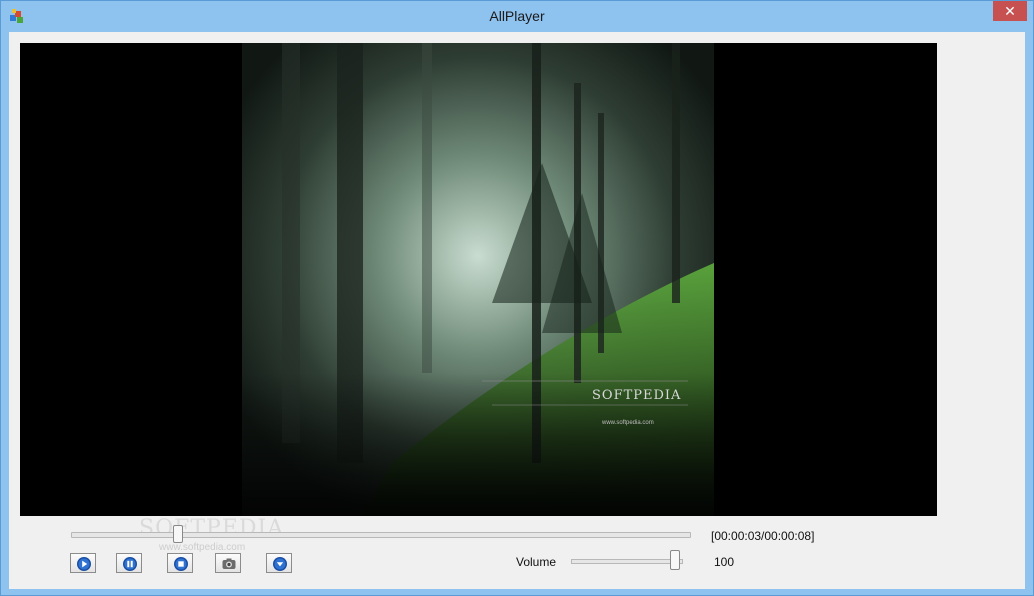 Image resolution: width=1034 pixels, height=596 pixels. Describe the element at coordinates (675, 560) in the screenshot. I see `volume-thumb` at that location.